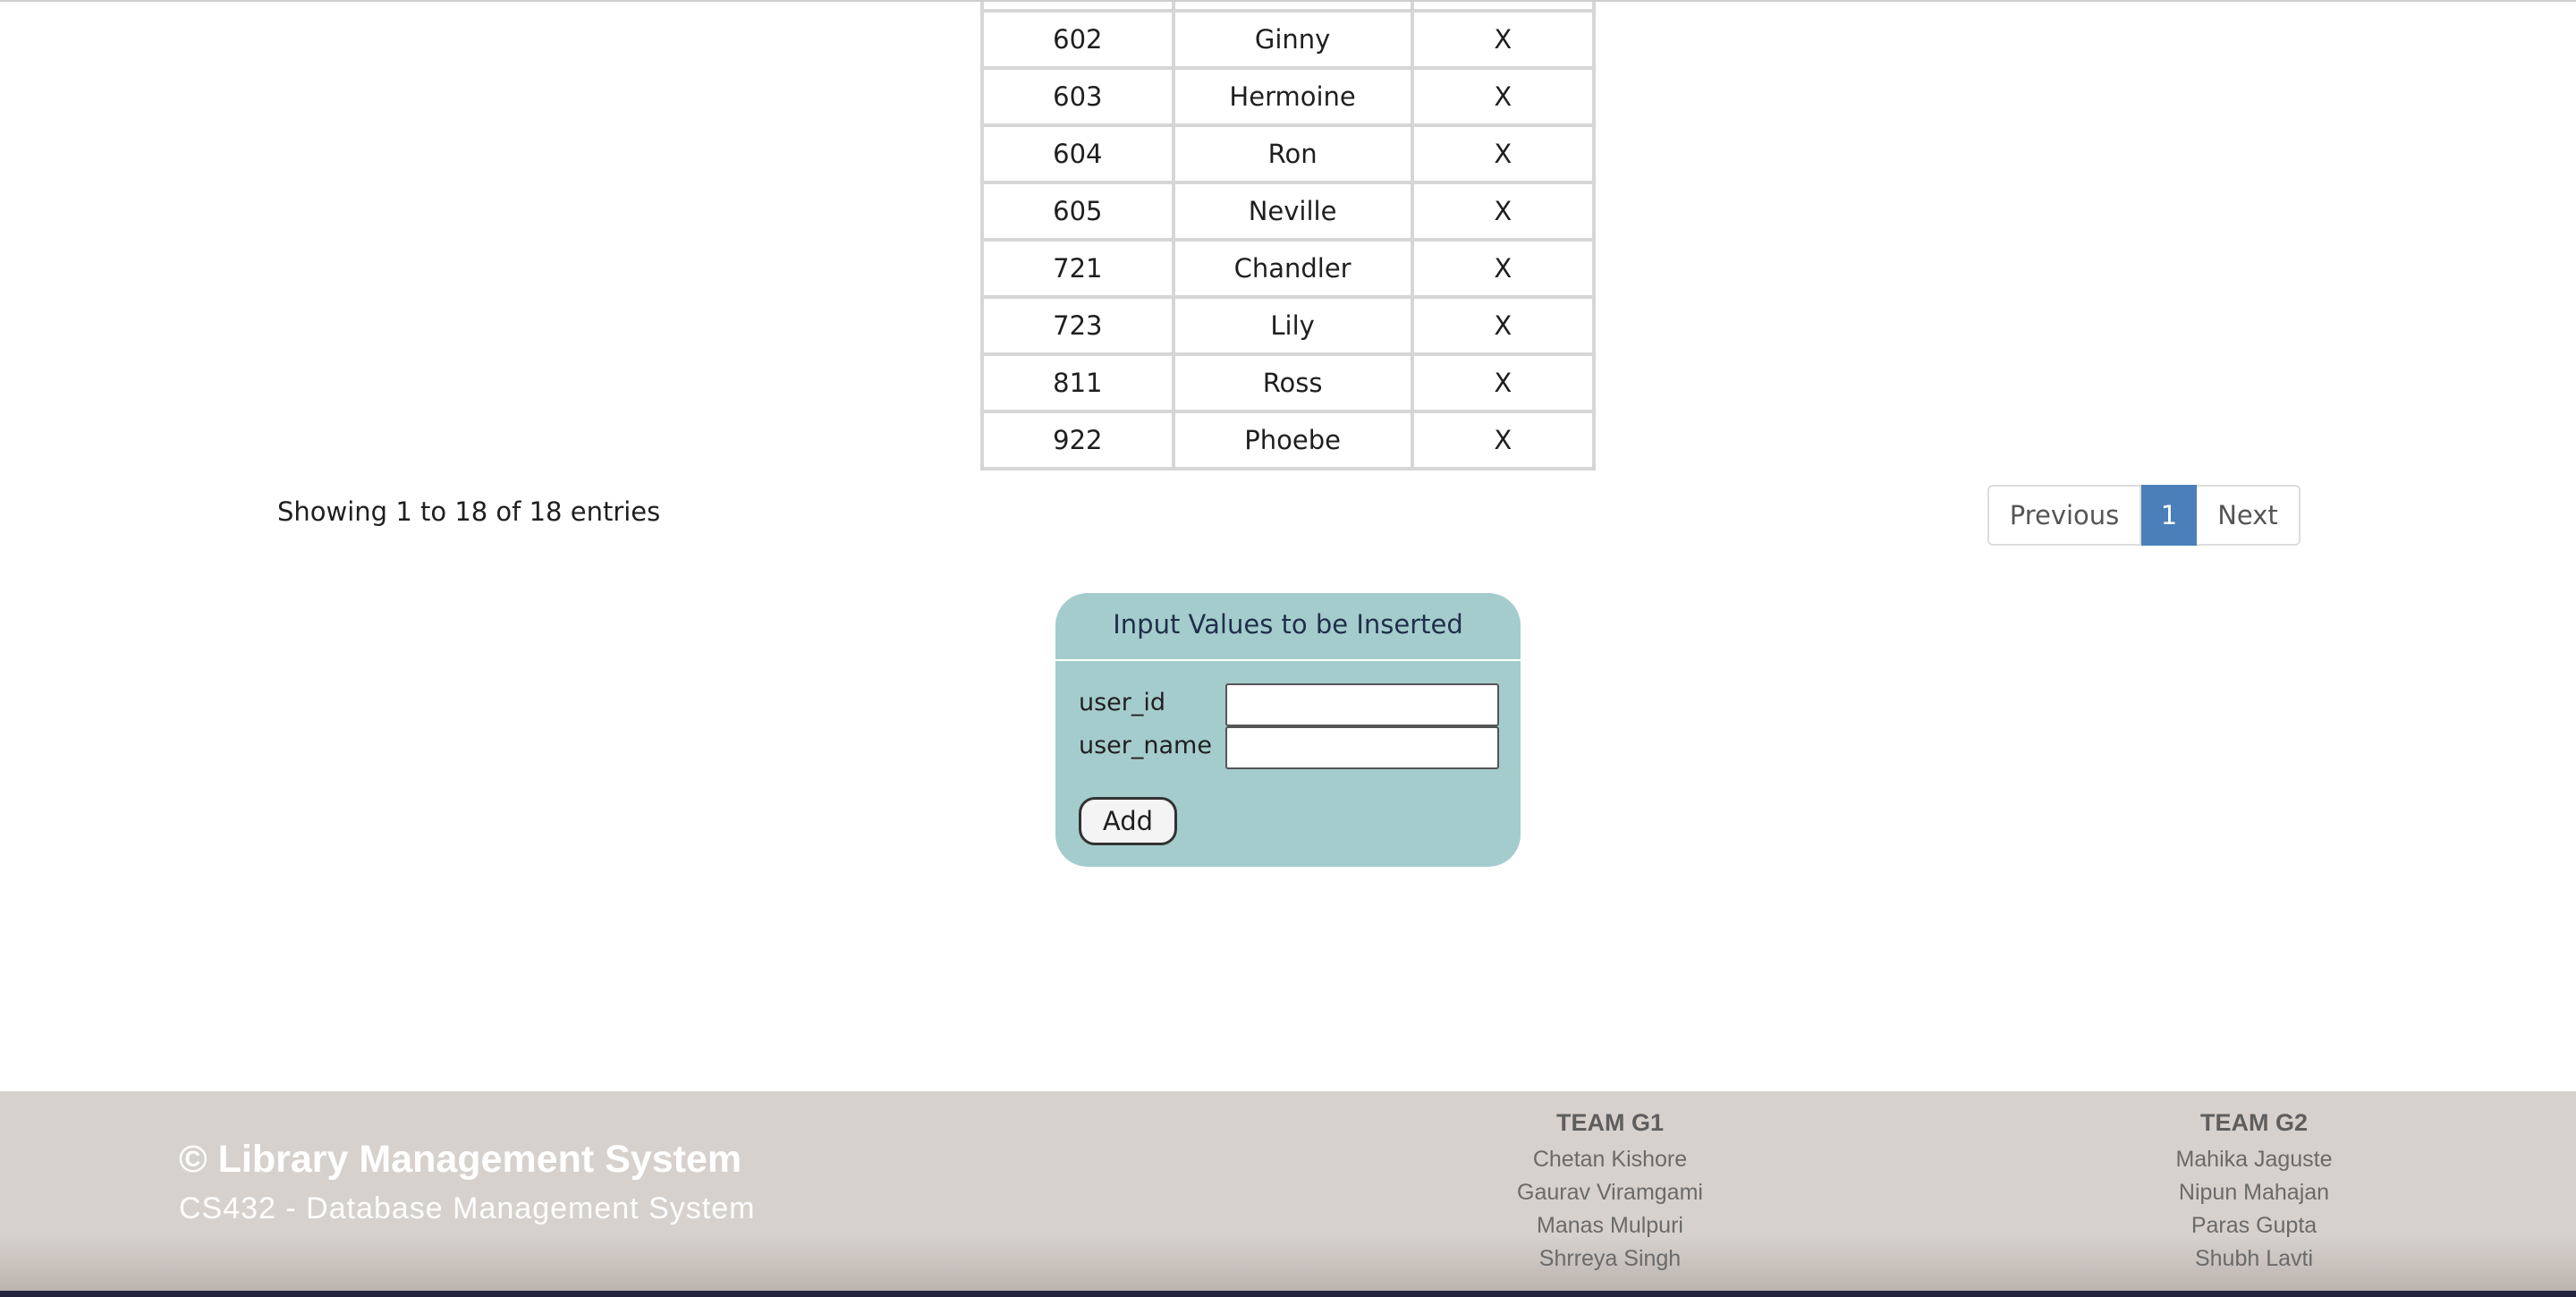 Image resolution: width=2576 pixels, height=1297 pixels. I want to click on table-row: 602 Ginny X, so click(1288, 39).